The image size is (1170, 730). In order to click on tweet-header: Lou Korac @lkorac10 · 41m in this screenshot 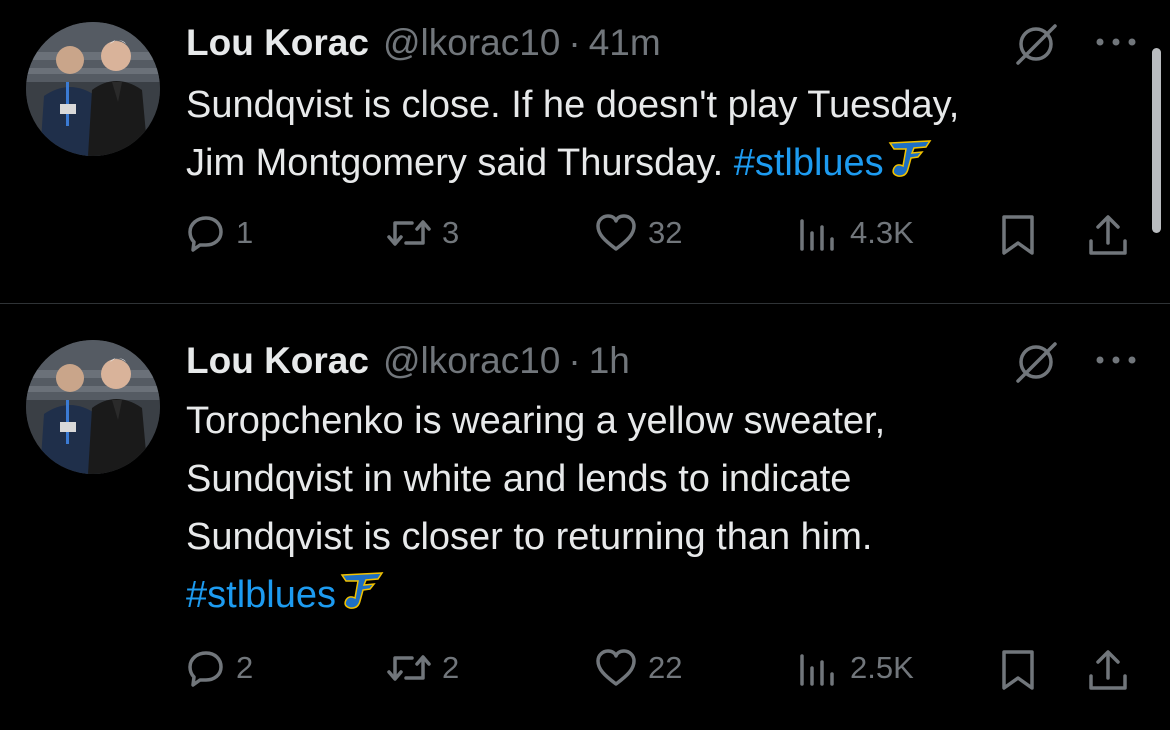, I will do `click(423, 43)`.